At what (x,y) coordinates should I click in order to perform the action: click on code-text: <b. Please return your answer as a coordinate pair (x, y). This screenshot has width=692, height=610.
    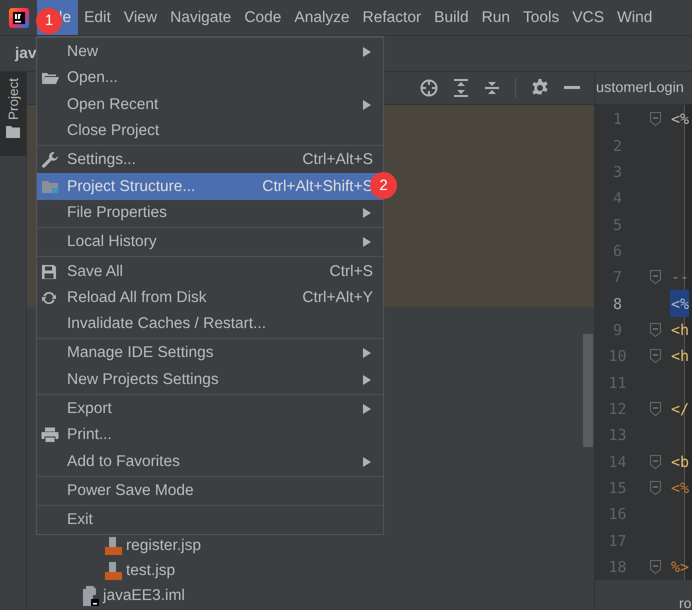
    Looking at the image, I should click on (680, 462).